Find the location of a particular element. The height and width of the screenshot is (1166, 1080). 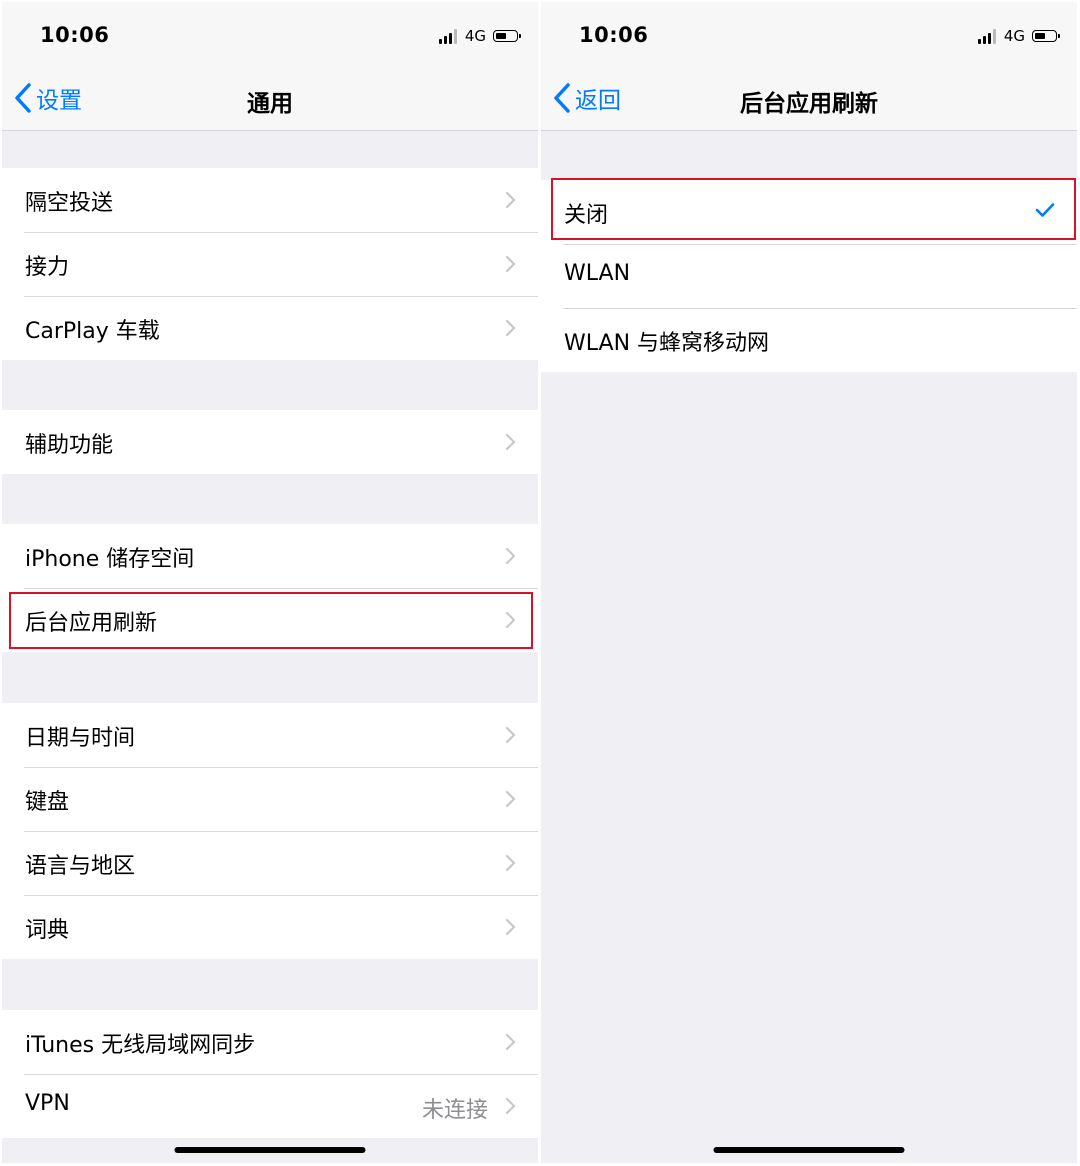

navigation-bar: 返回 后台应用刷新 is located at coordinates (809, 98).